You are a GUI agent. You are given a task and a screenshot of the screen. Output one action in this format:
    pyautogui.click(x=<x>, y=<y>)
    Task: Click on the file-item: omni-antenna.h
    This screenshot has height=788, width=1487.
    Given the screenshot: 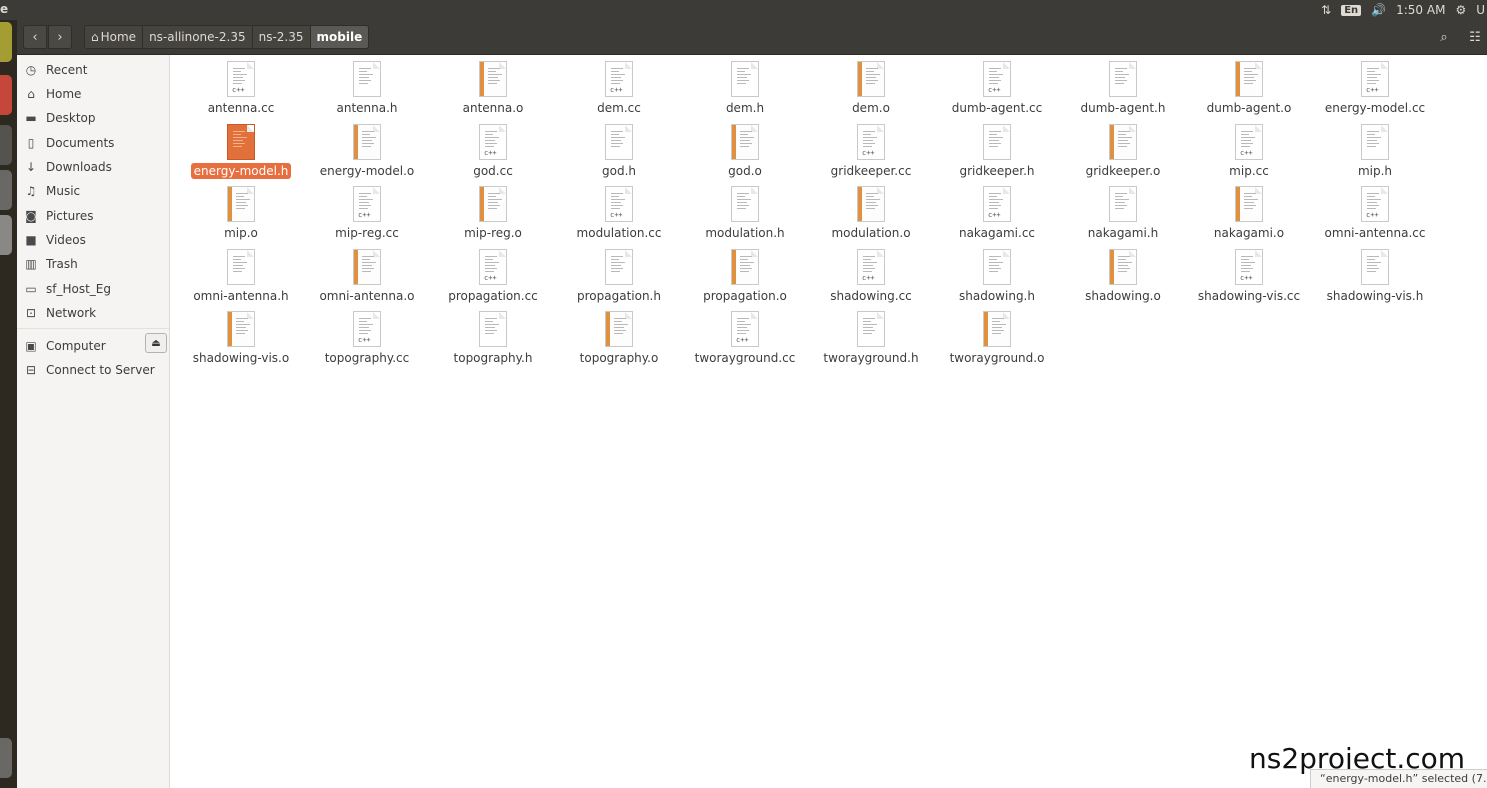 What is the action you would take?
    pyautogui.click(x=241, y=273)
    